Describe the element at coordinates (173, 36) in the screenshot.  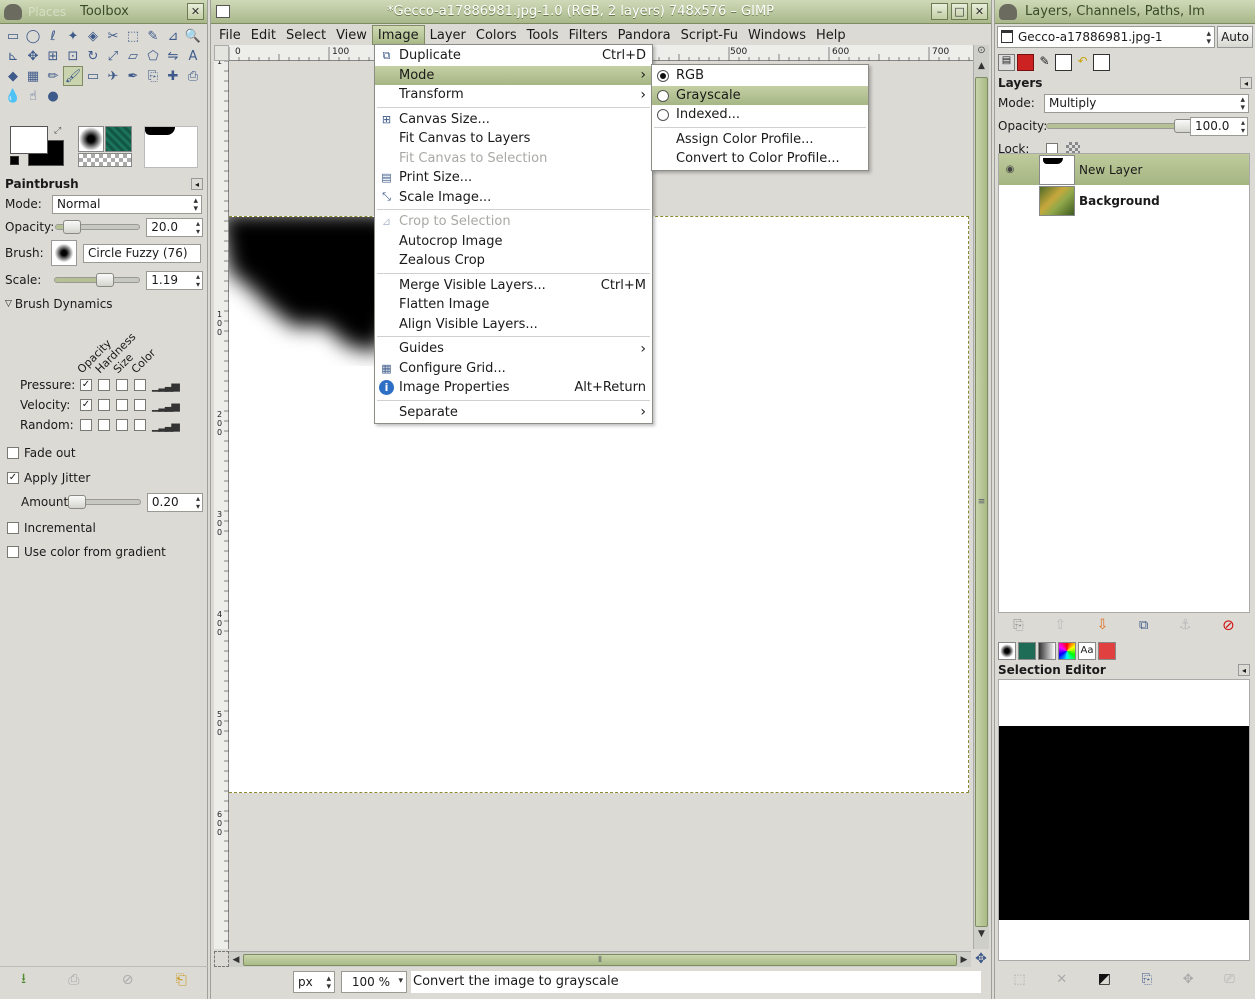
I see `color-picker-icon: ⊿` at that location.